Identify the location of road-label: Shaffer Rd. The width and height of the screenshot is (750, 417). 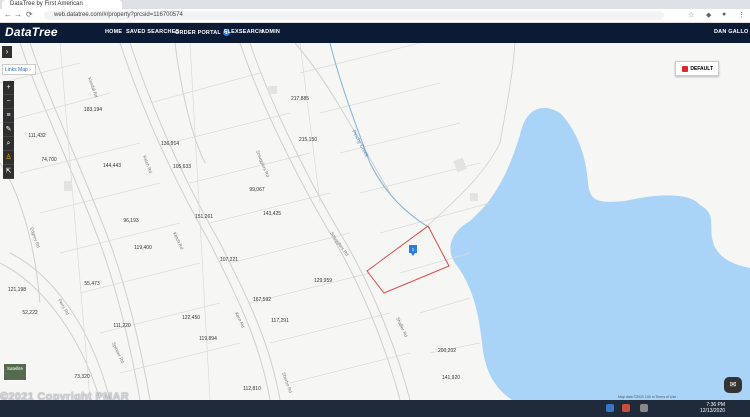
(402, 327).